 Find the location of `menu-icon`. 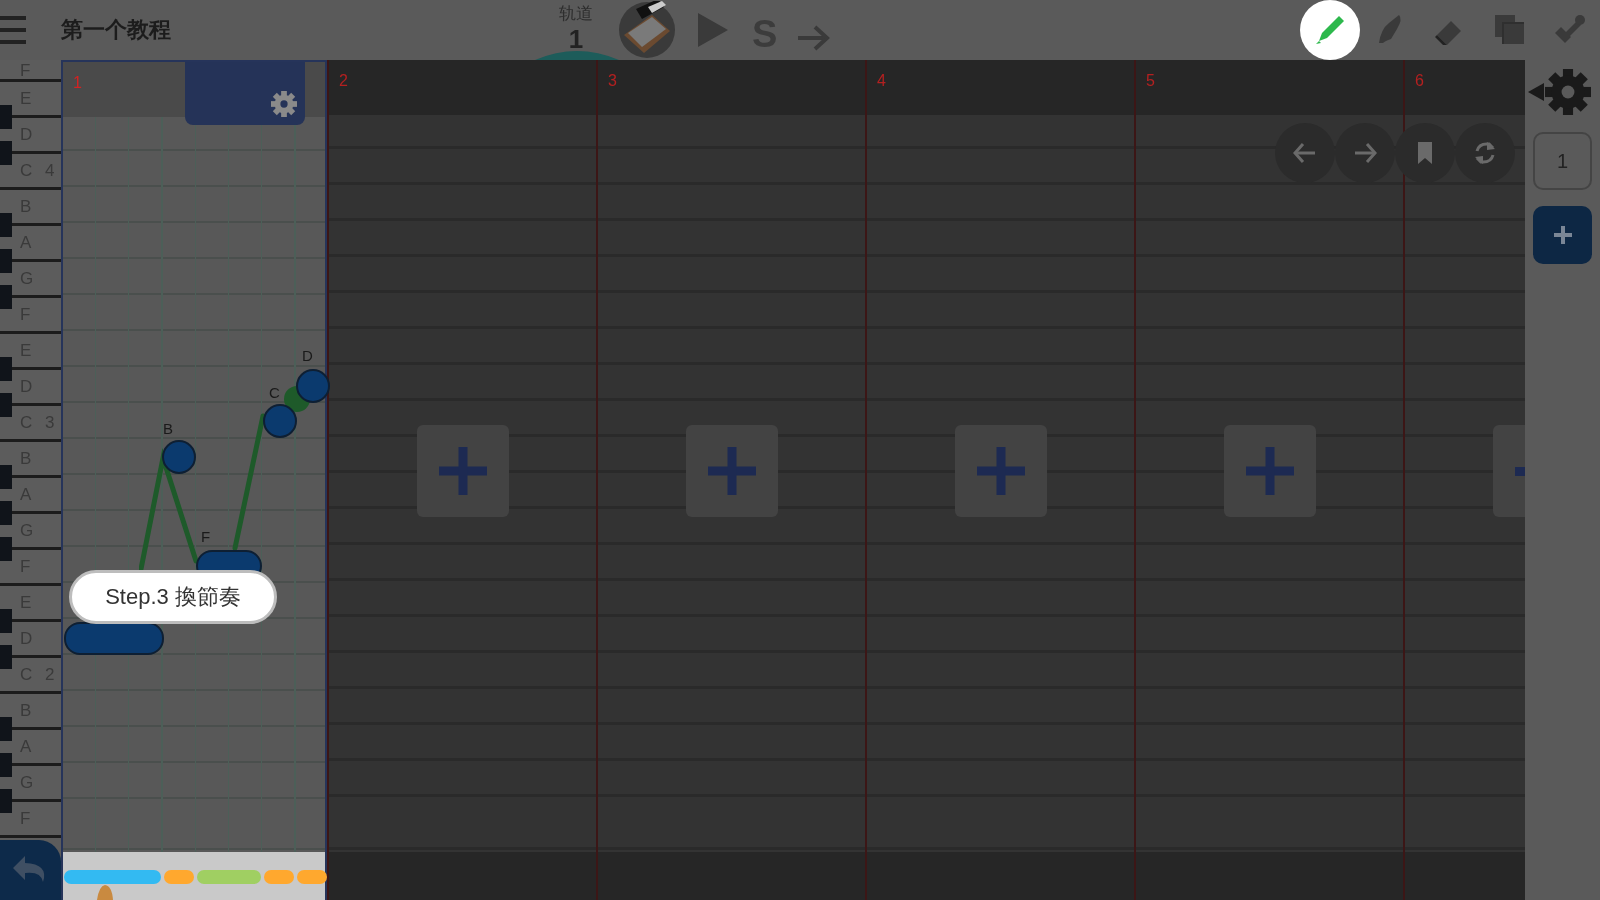

menu-icon is located at coordinates (13, 30).